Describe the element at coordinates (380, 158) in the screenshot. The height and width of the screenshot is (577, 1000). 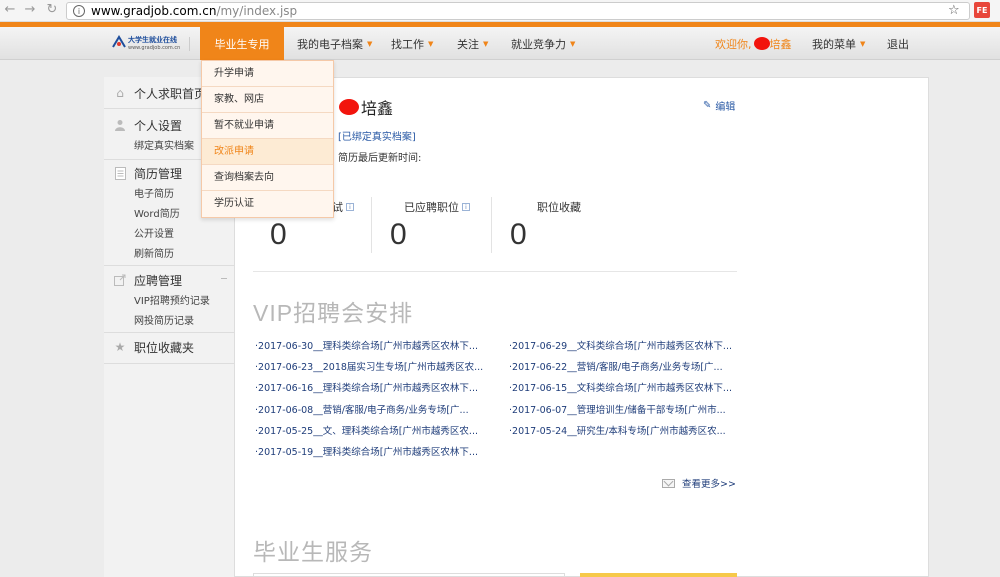
I see `resume-update-time: 简历最后更新时间:` at that location.